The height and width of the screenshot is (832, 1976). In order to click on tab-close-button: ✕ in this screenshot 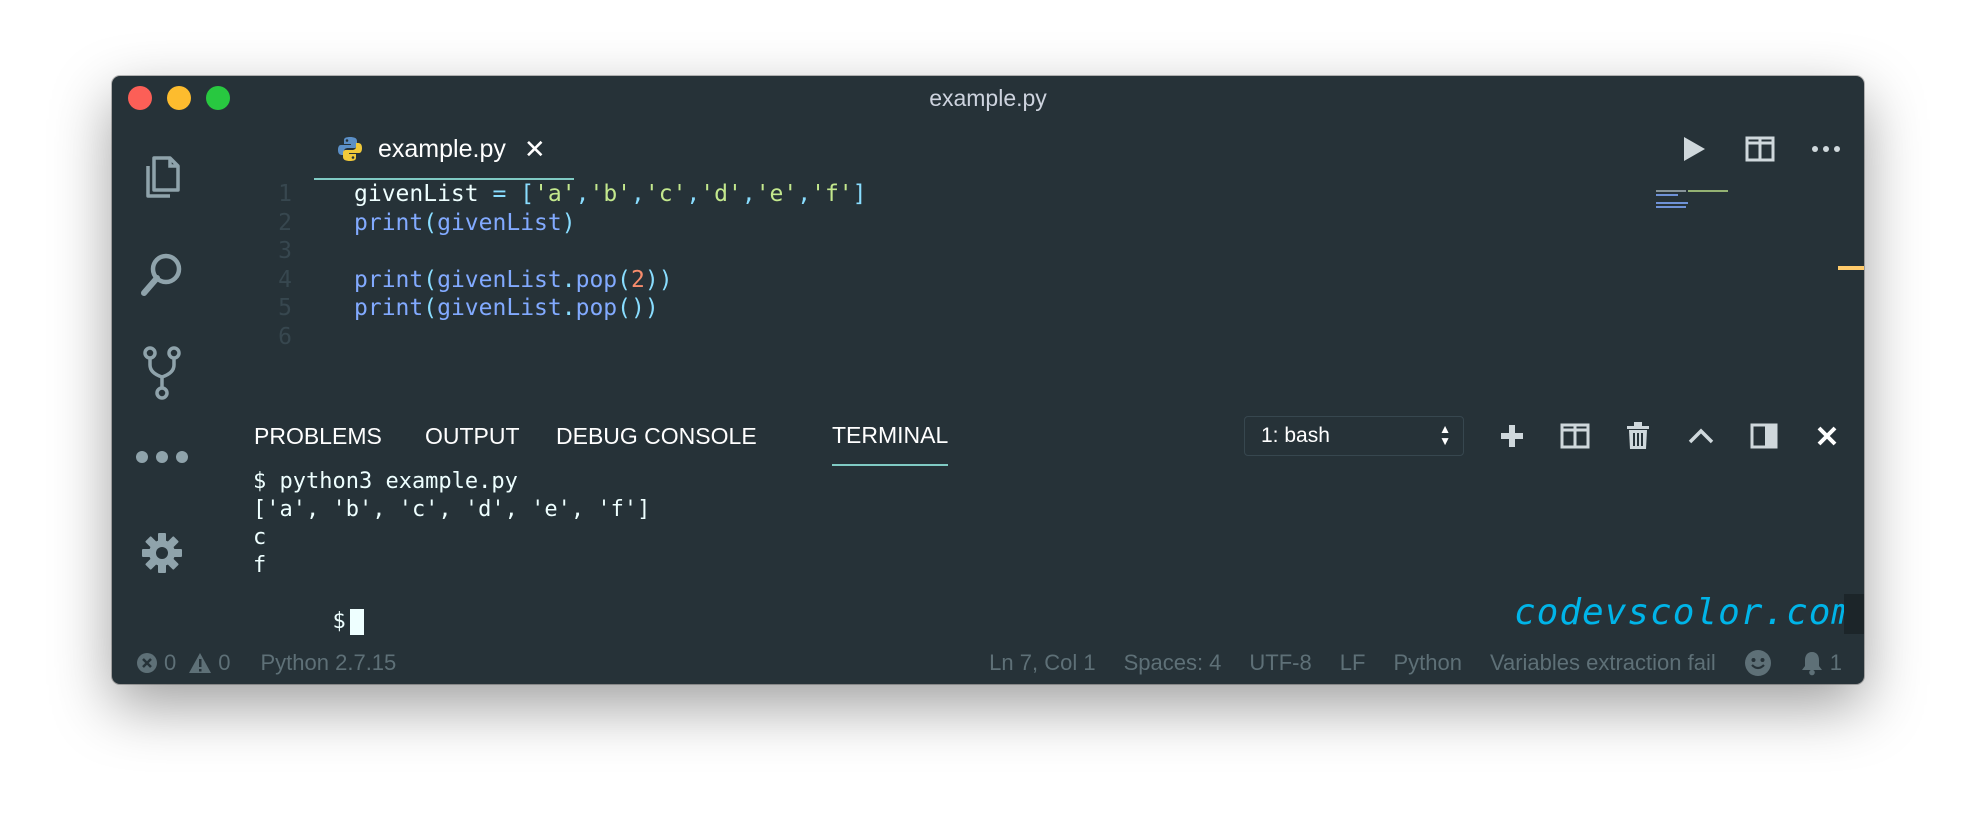, I will do `click(535, 149)`.